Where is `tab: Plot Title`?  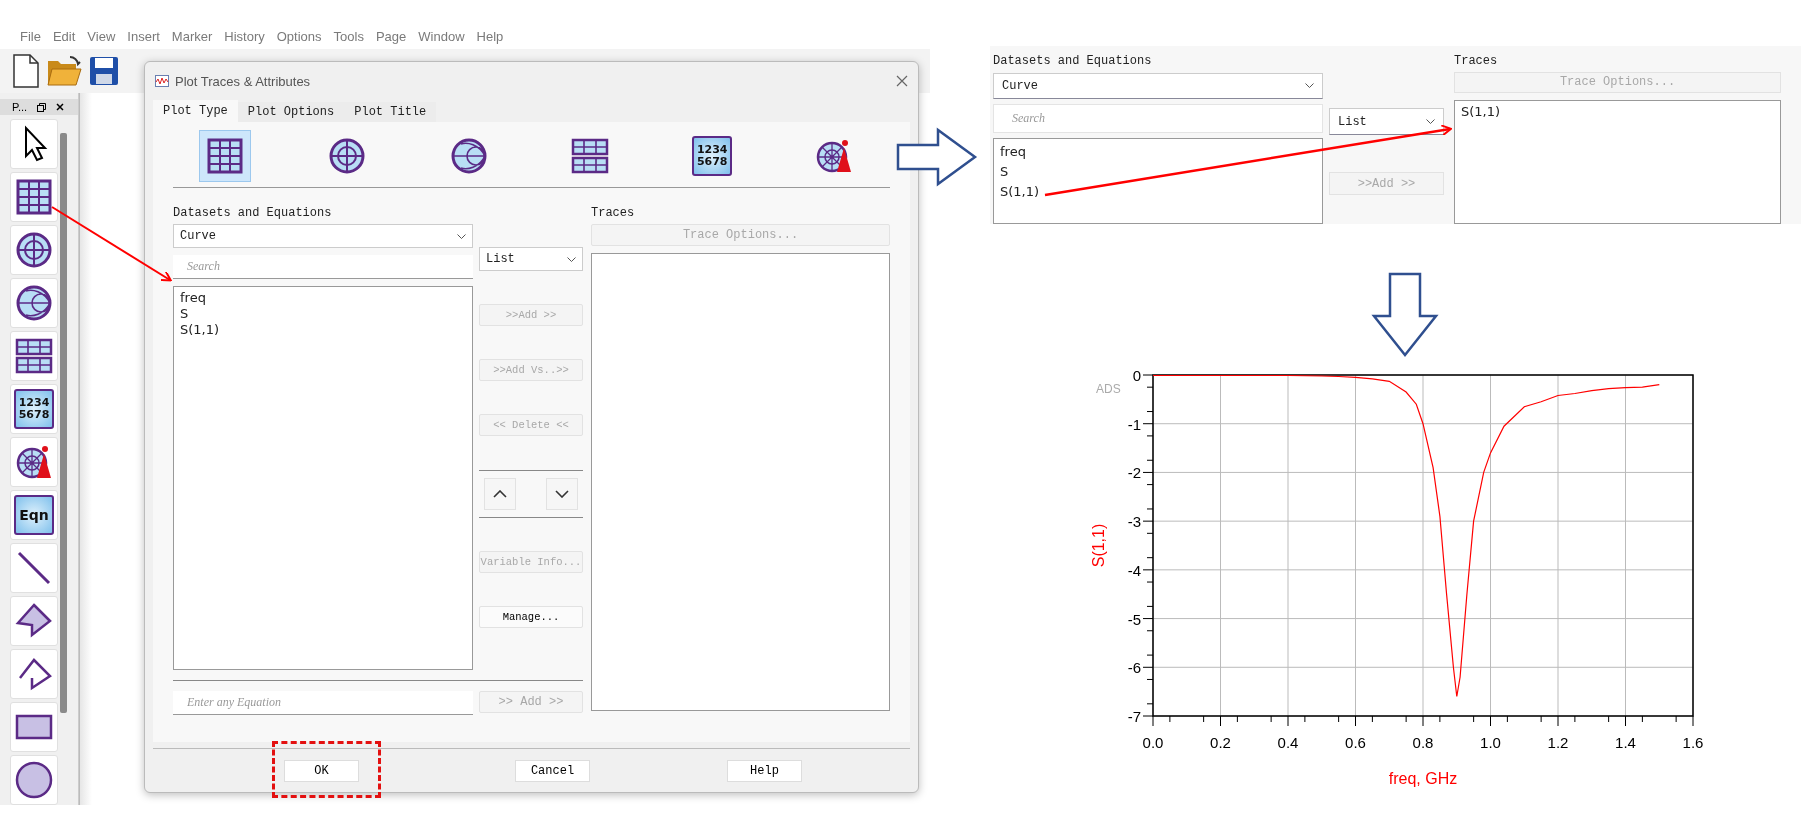 tab: Plot Title is located at coordinates (390, 112).